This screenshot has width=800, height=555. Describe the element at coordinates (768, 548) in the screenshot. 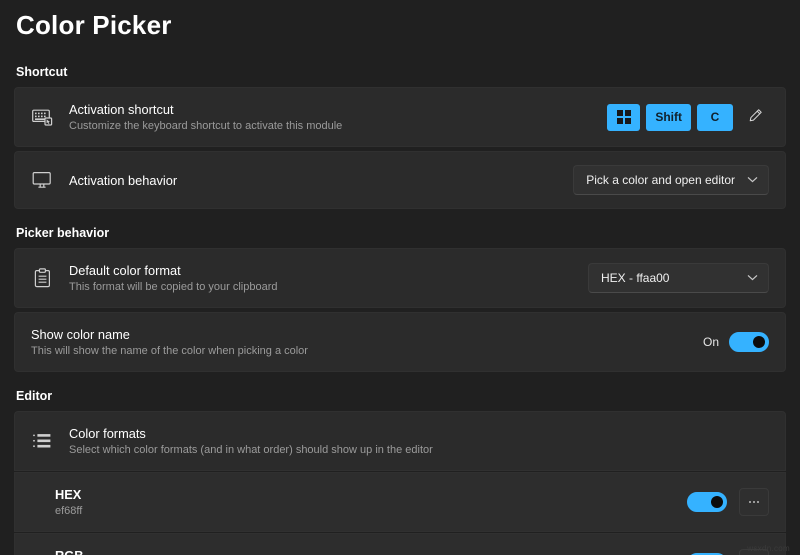

I see `watermark: wsxdn.com` at that location.